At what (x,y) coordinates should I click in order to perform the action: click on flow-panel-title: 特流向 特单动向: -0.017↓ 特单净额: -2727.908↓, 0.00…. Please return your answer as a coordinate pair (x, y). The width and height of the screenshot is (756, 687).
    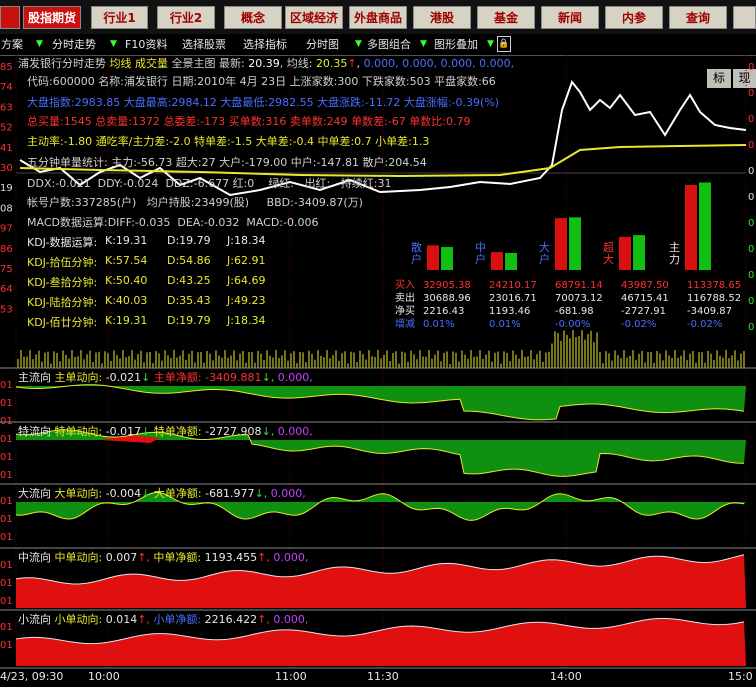
    Looking at the image, I should click on (165, 431).